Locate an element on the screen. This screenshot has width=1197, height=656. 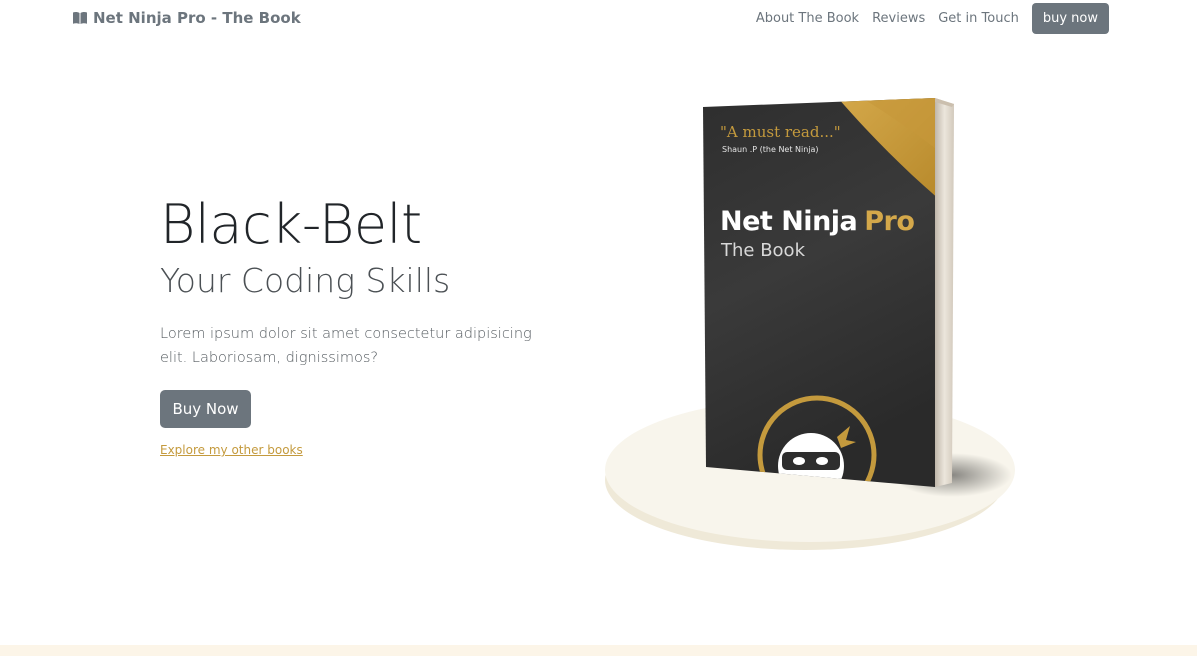
nav-link-about: About The Book is located at coordinates (807, 18).